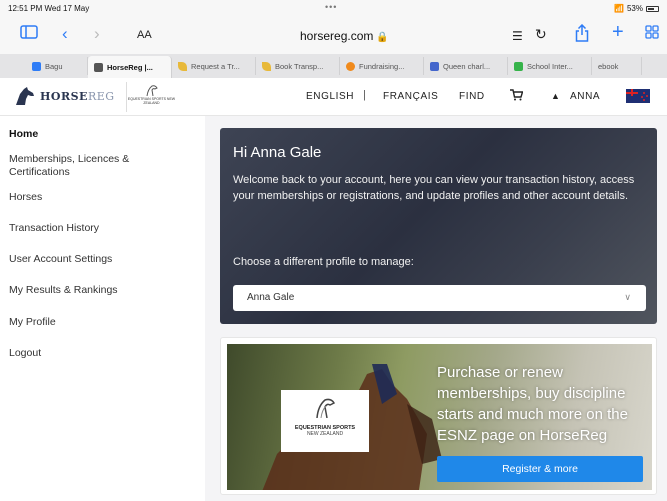  I want to click on sidebar-item-results: My Results & Rankings, so click(63, 290).